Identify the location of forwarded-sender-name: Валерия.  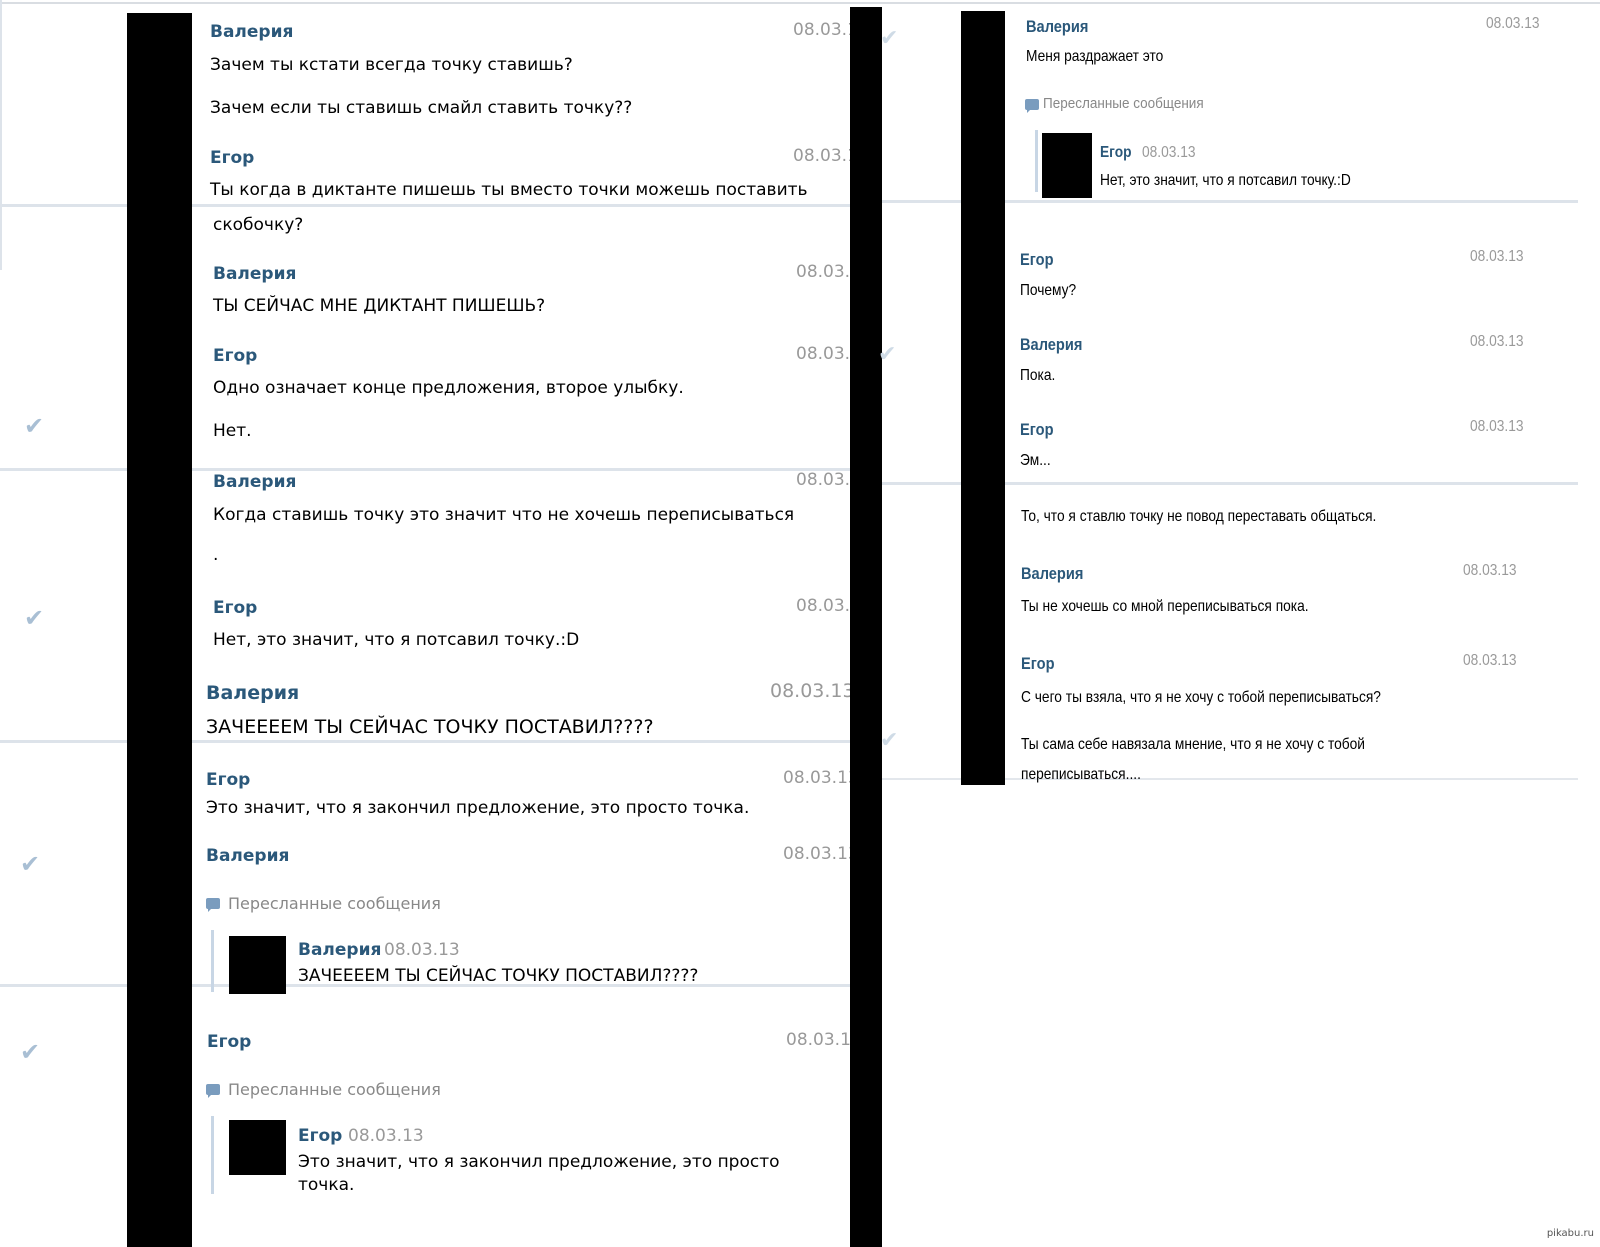
(339, 950).